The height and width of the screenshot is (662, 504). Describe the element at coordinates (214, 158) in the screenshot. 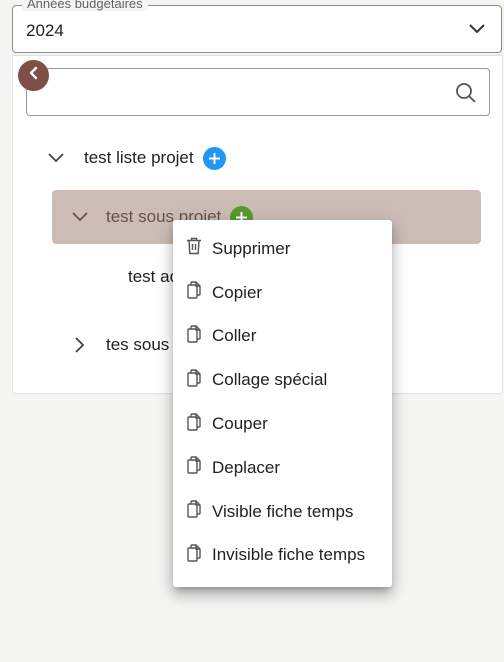

I see `add-child-button` at that location.